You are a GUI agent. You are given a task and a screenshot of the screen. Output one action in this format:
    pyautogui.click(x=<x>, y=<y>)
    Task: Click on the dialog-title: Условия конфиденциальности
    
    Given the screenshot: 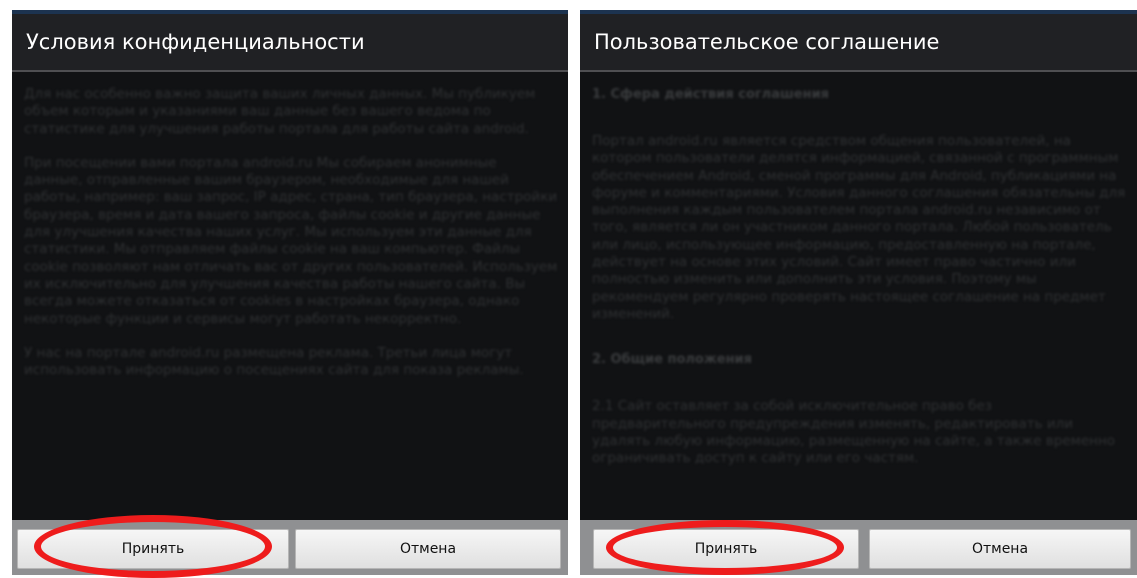 What is the action you would take?
    pyautogui.click(x=290, y=42)
    